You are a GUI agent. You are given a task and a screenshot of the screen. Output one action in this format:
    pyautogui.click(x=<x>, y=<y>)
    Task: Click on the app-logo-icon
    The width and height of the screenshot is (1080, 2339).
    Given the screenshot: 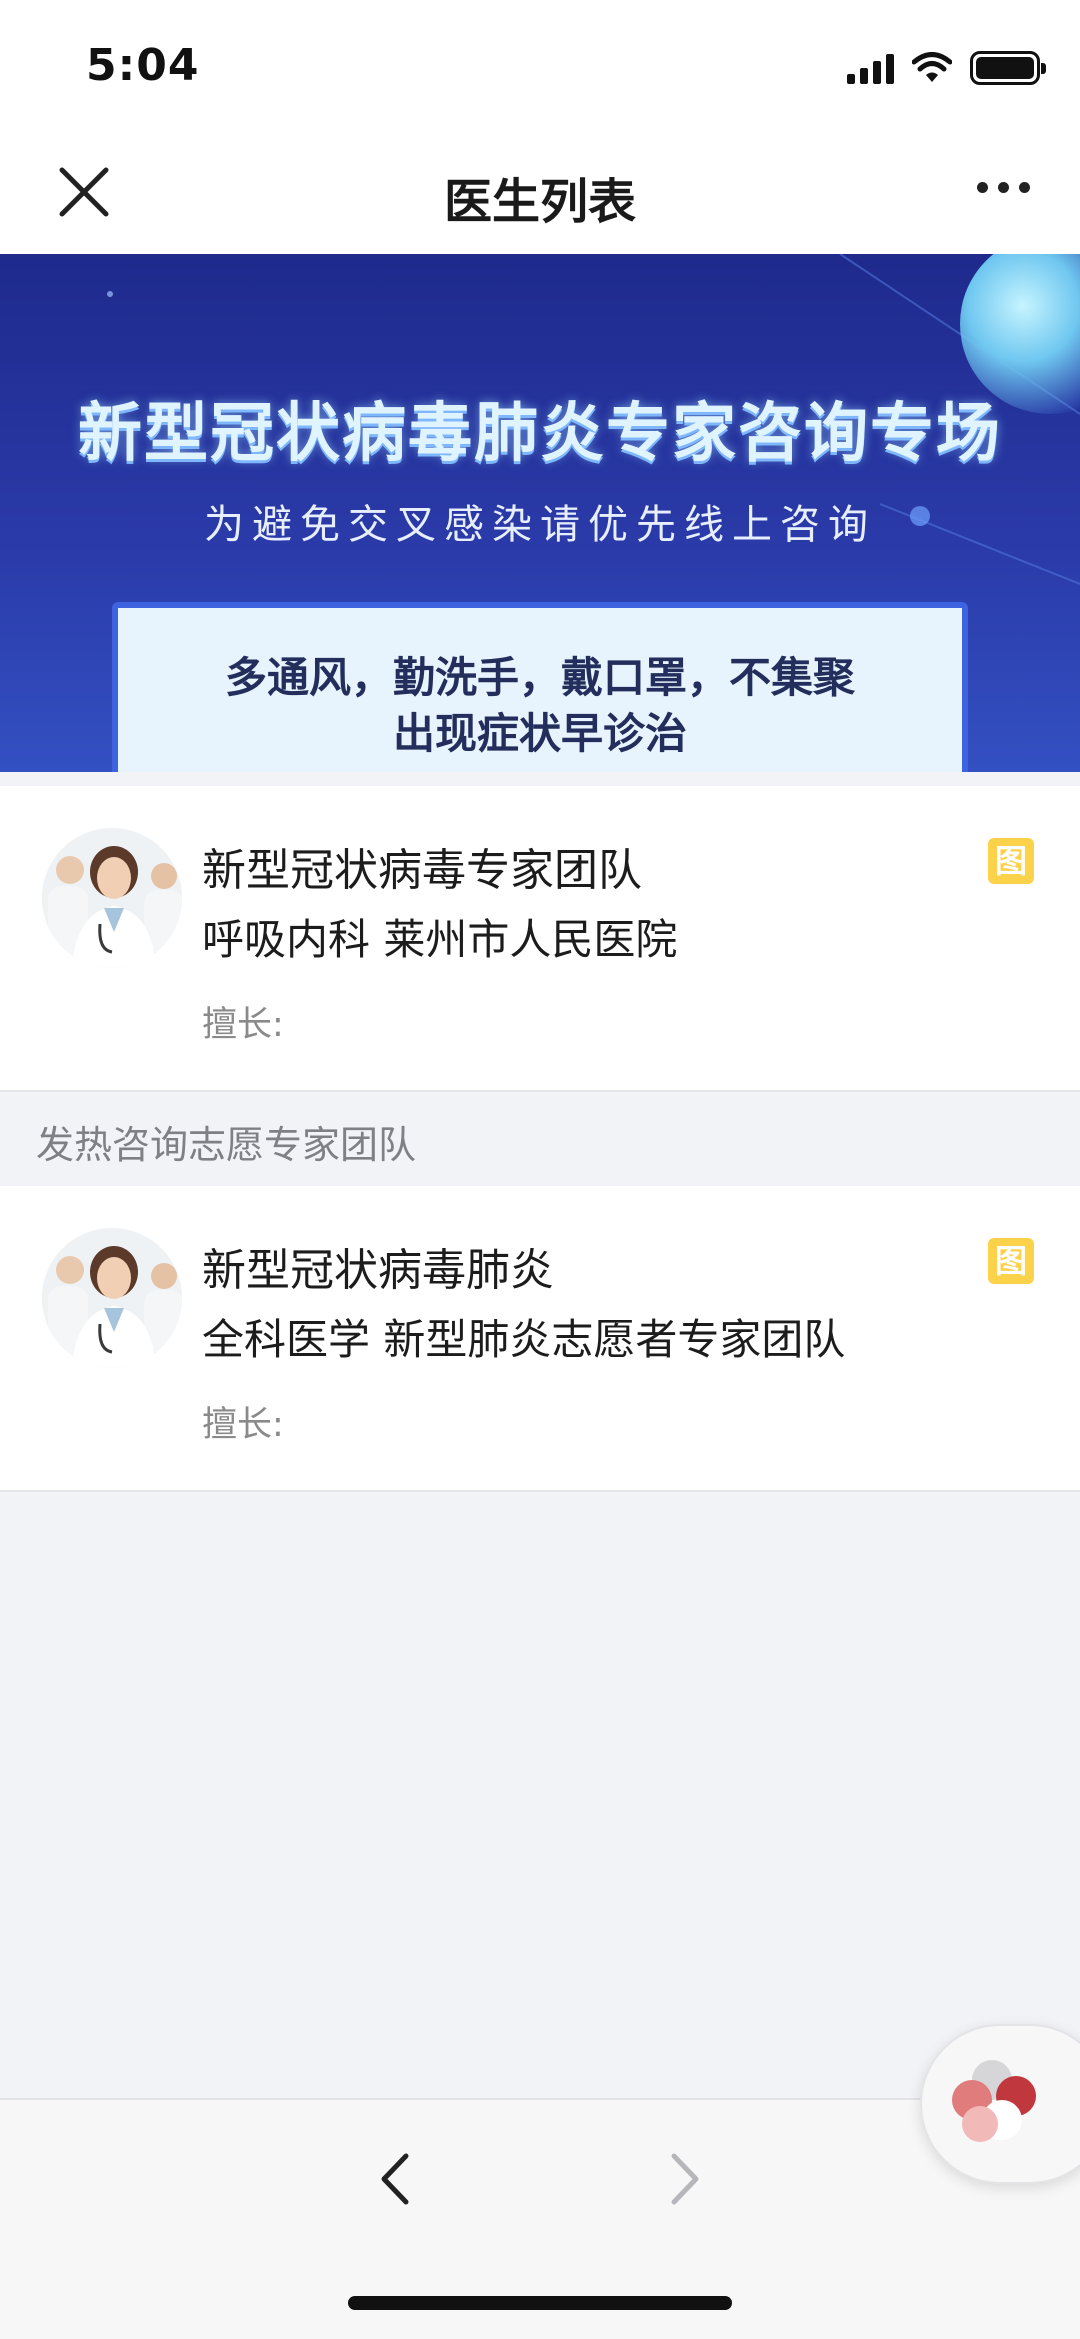 What is the action you would take?
    pyautogui.click(x=994, y=2101)
    